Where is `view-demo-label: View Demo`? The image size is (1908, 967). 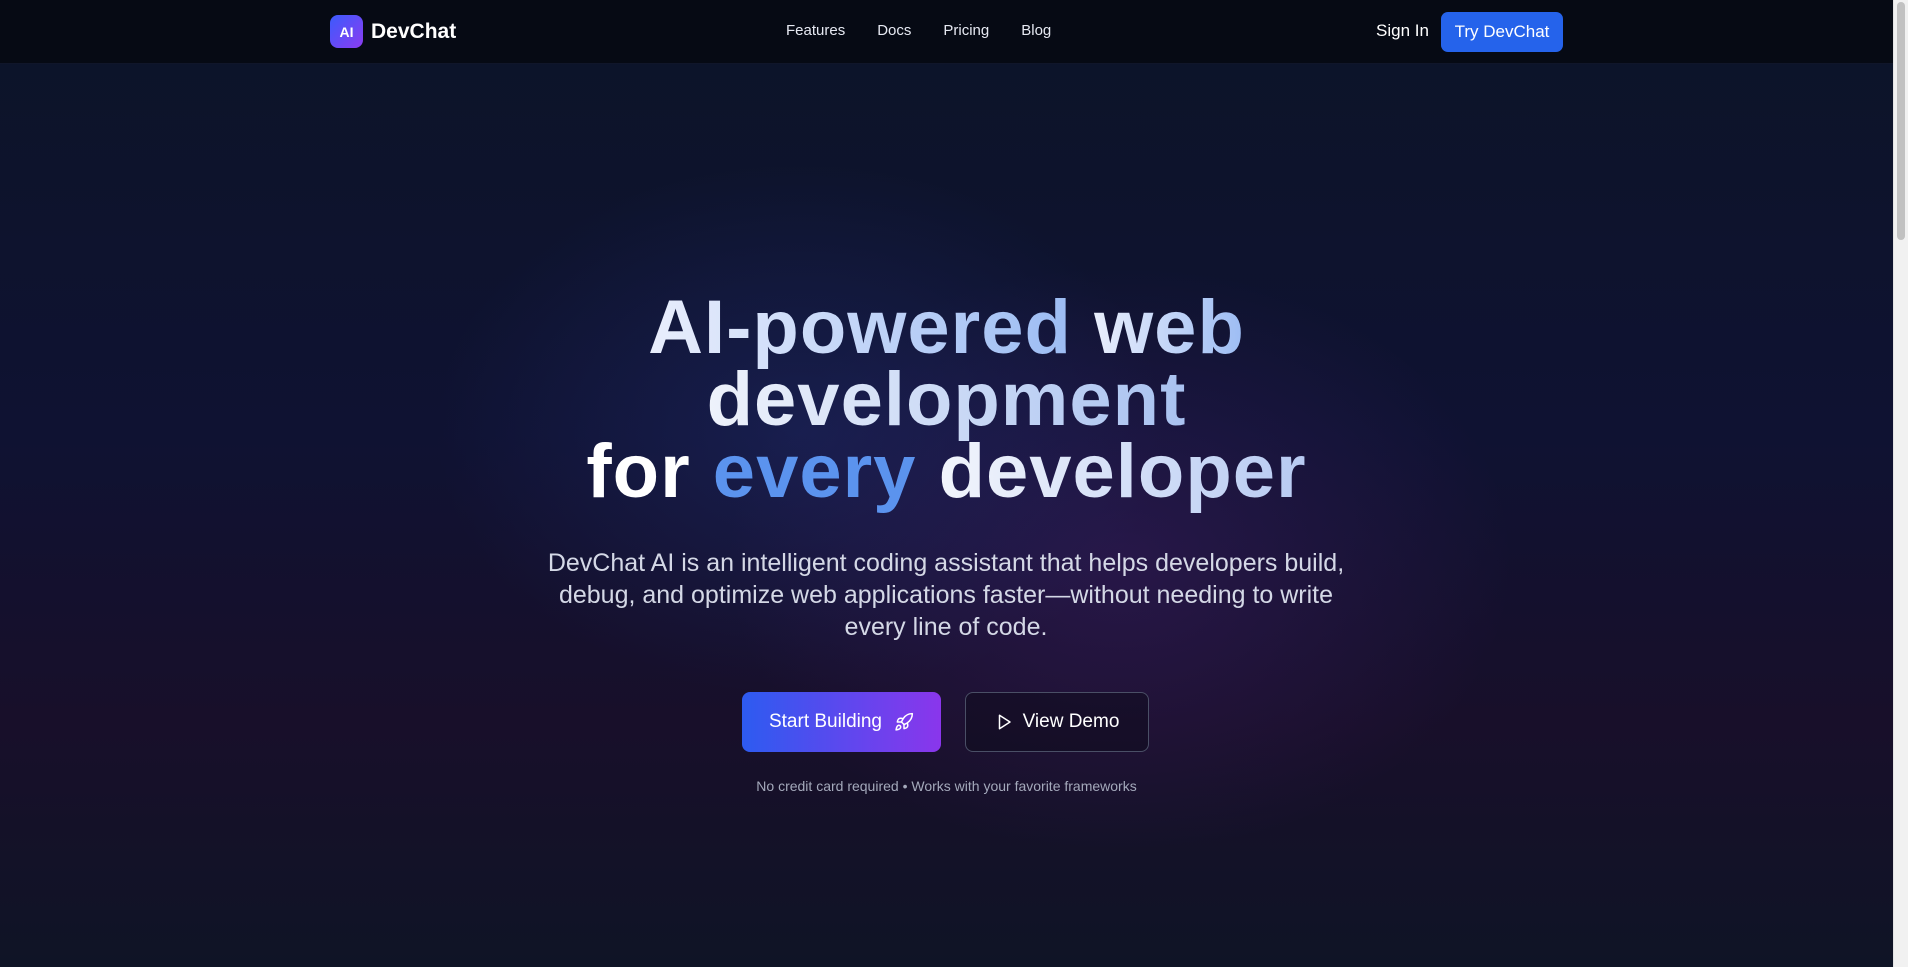 view-demo-label: View Demo is located at coordinates (1071, 721).